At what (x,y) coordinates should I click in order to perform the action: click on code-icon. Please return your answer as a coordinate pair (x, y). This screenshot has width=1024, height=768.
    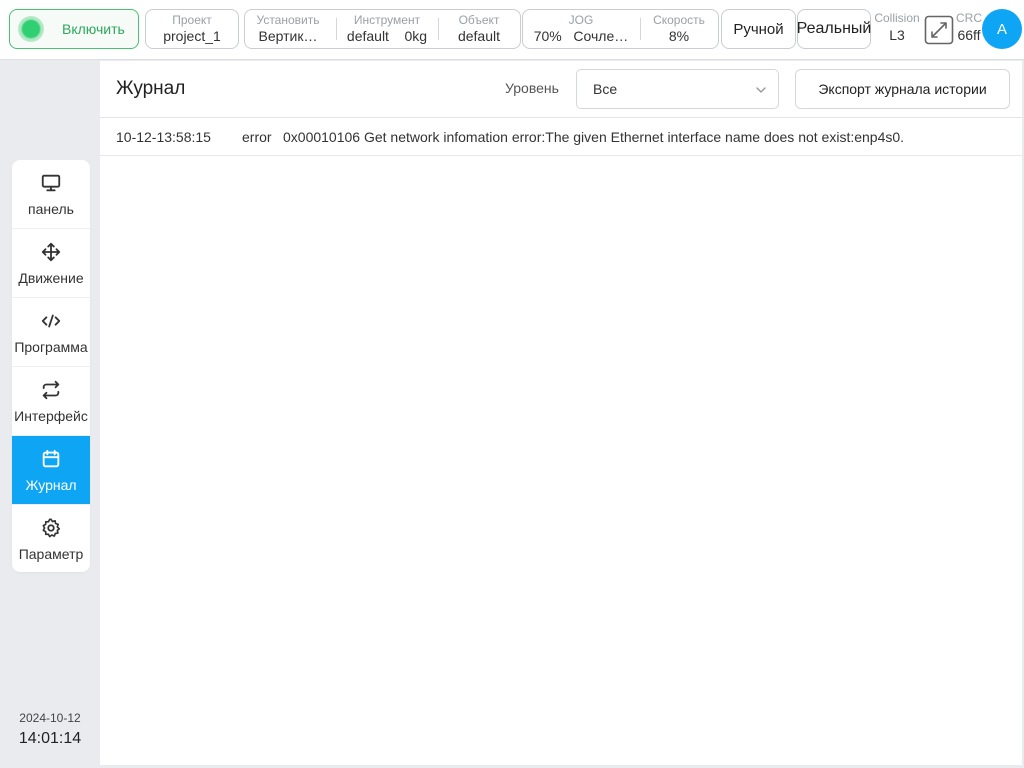
    Looking at the image, I should click on (51, 320).